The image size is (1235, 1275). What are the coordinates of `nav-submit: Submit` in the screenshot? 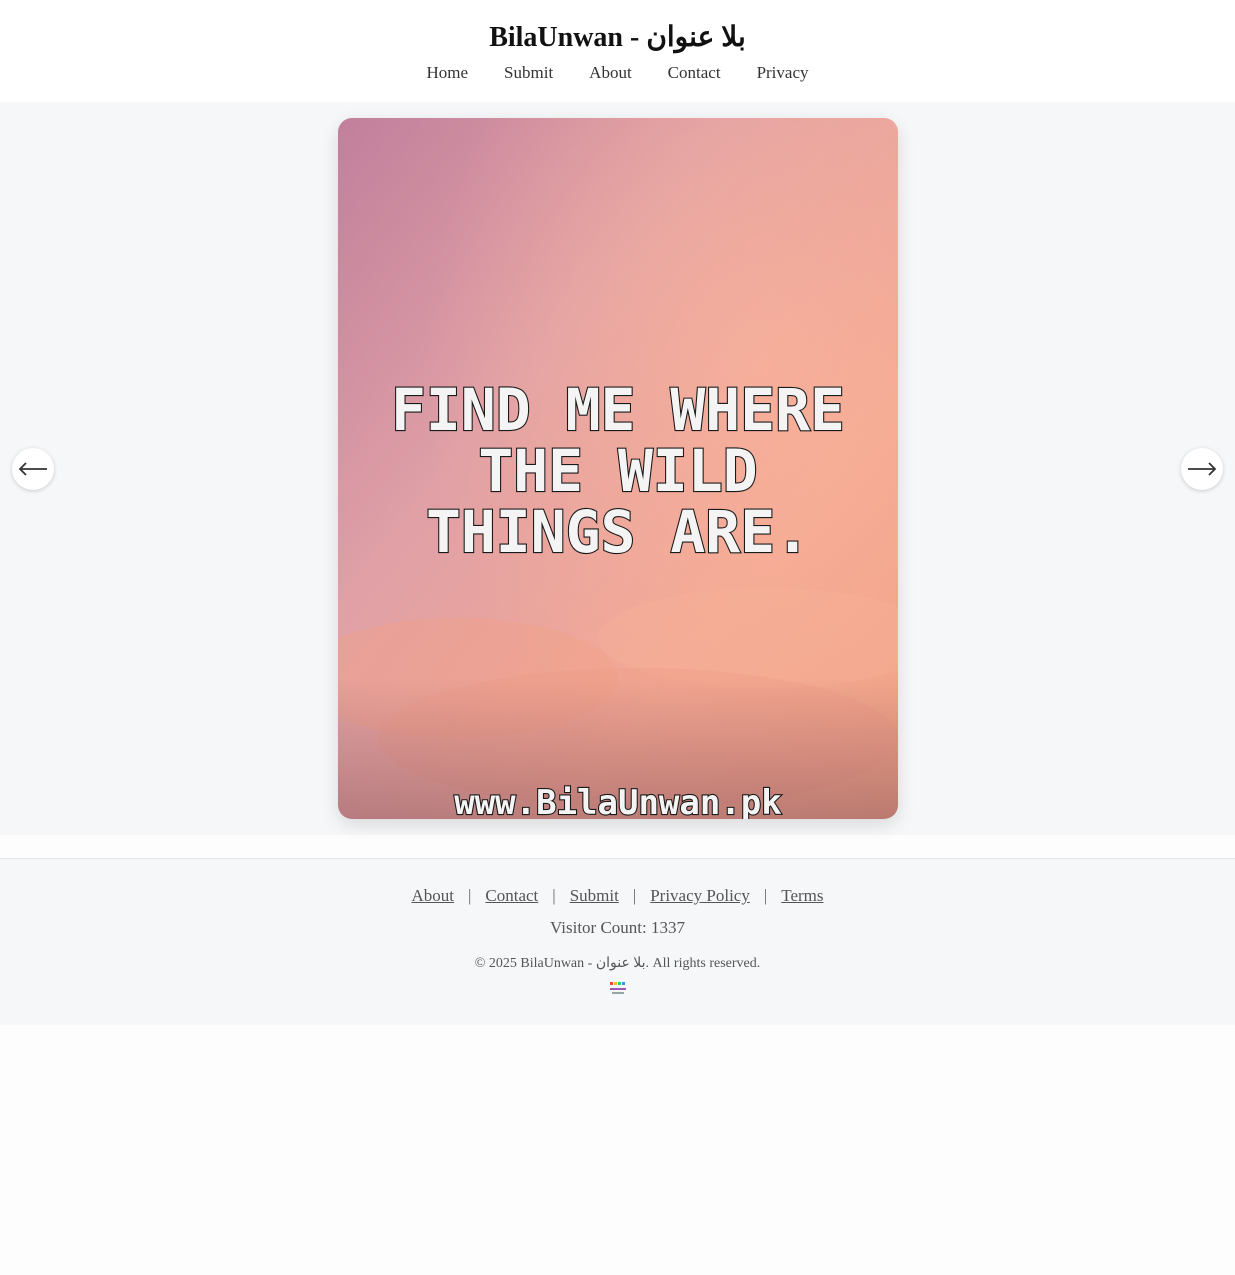 It's located at (528, 73).